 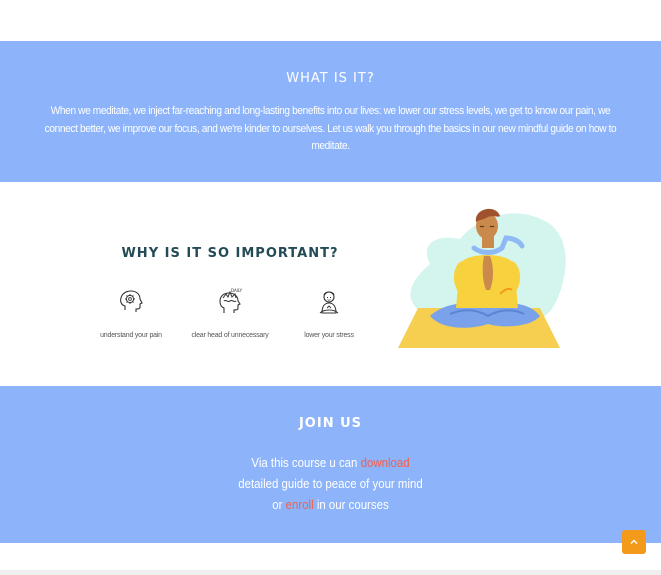 What do you see at coordinates (330, 556) in the screenshot?
I see `bottom-spacer` at bounding box center [330, 556].